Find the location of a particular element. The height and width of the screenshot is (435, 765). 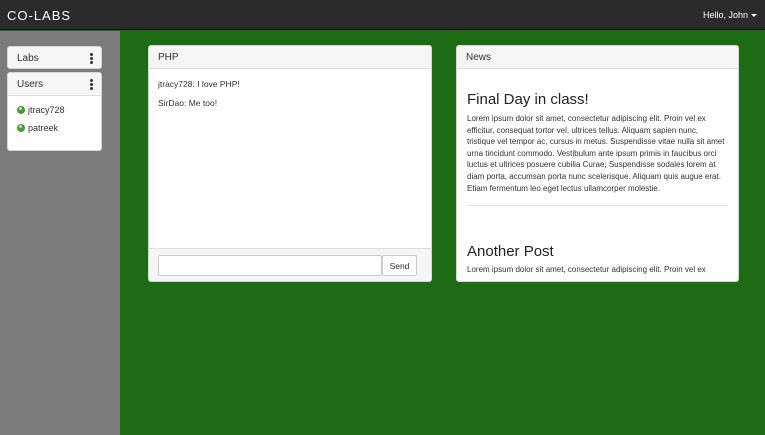

user-list-item: patreek is located at coordinates (54, 128).